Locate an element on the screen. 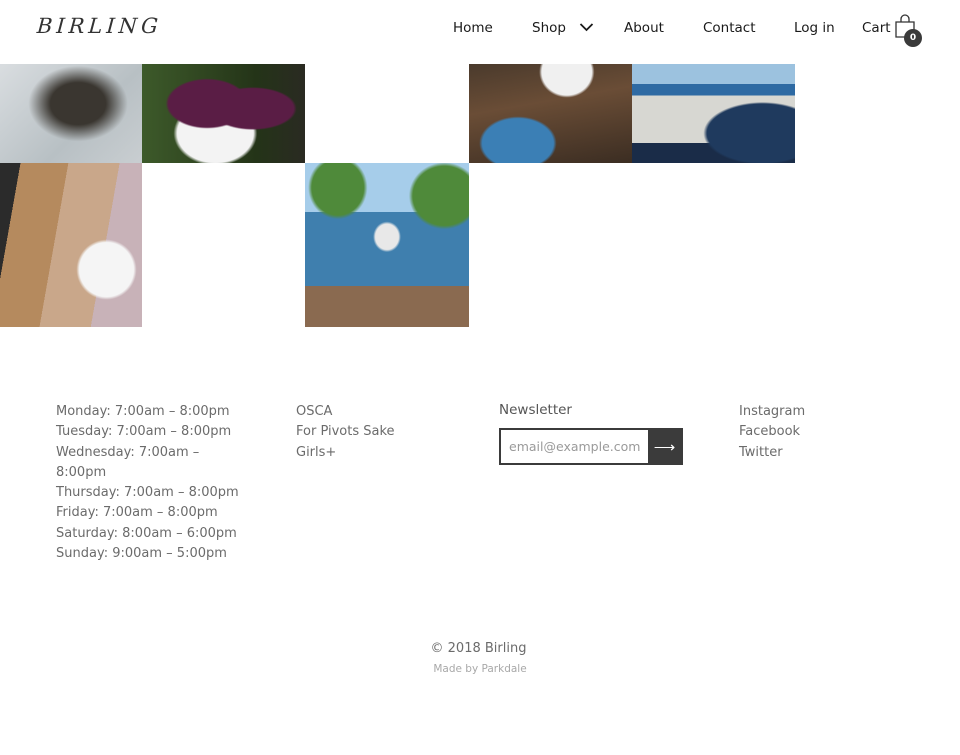 Image resolution: width=960 pixels, height=755 pixels. copyright: © 2018 Birling is located at coordinates (478, 648).